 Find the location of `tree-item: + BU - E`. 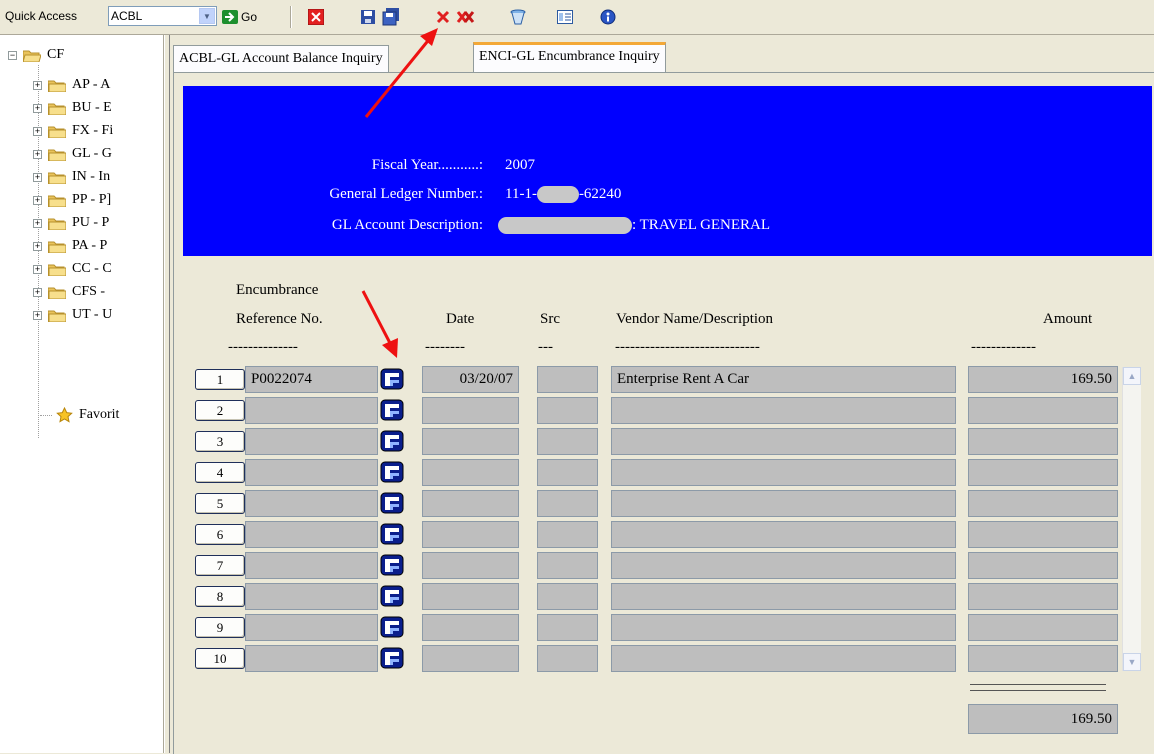

tree-item: + BU - E is located at coordinates (72, 108).